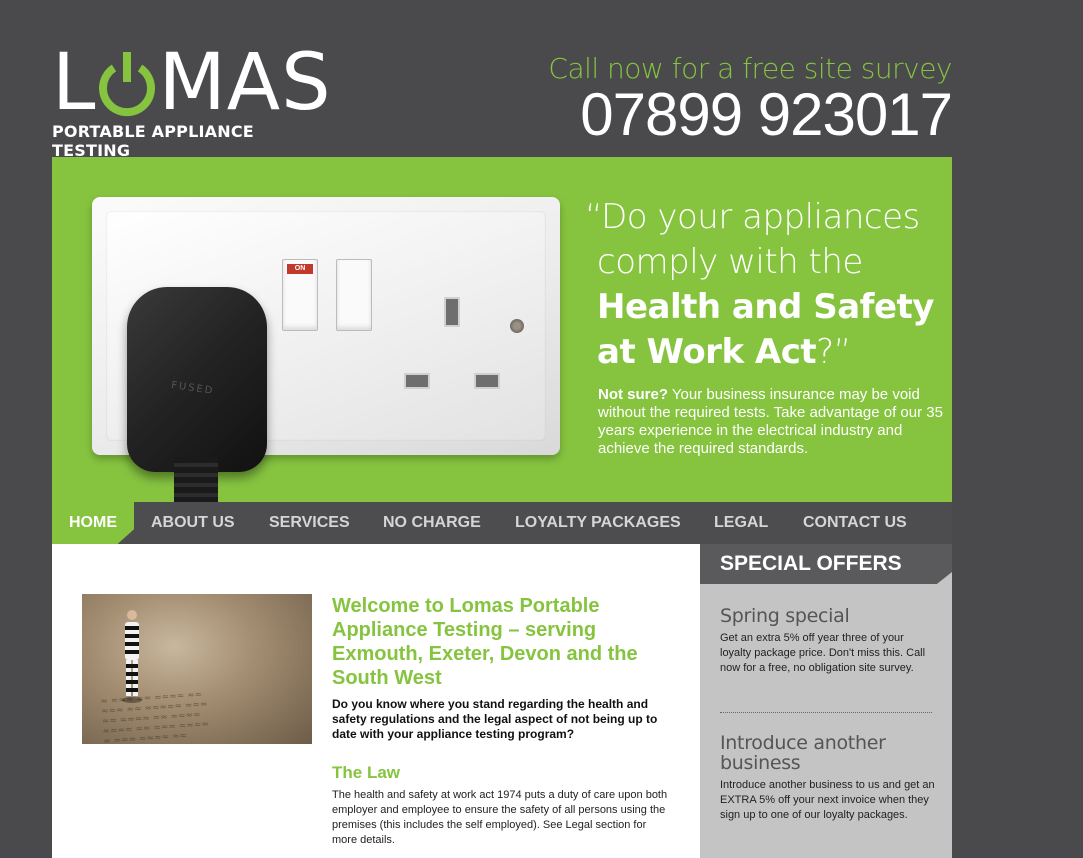  Describe the element at coordinates (826, 712) in the screenshot. I see `offer-divider` at that location.